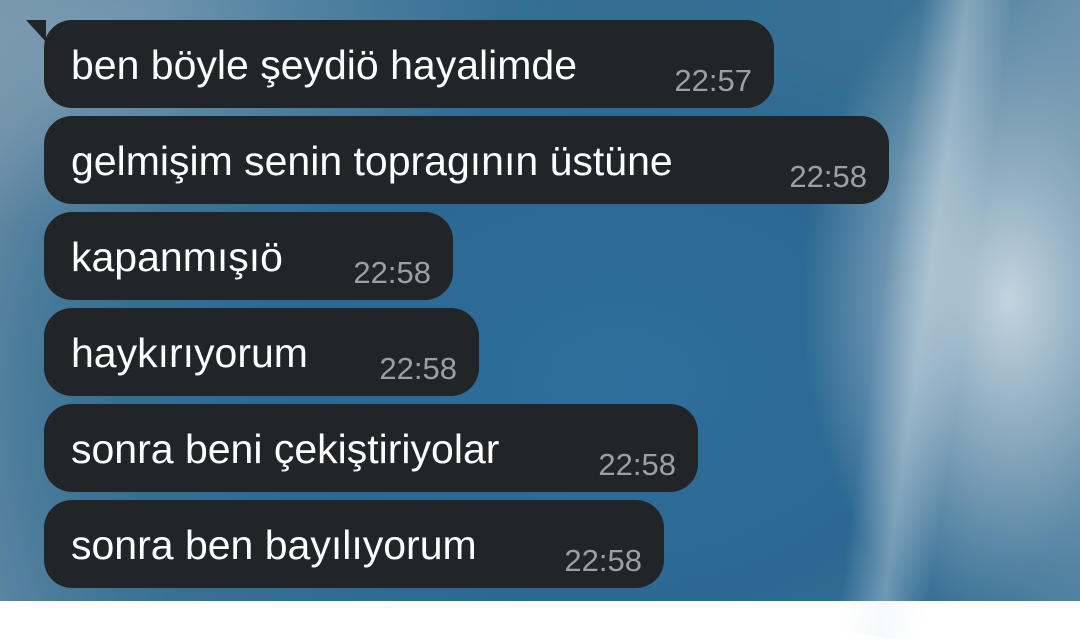 This screenshot has height=643, width=1080. I want to click on message-bubble: ben böyle şeydiö hayalimde 22:57, so click(409, 64).